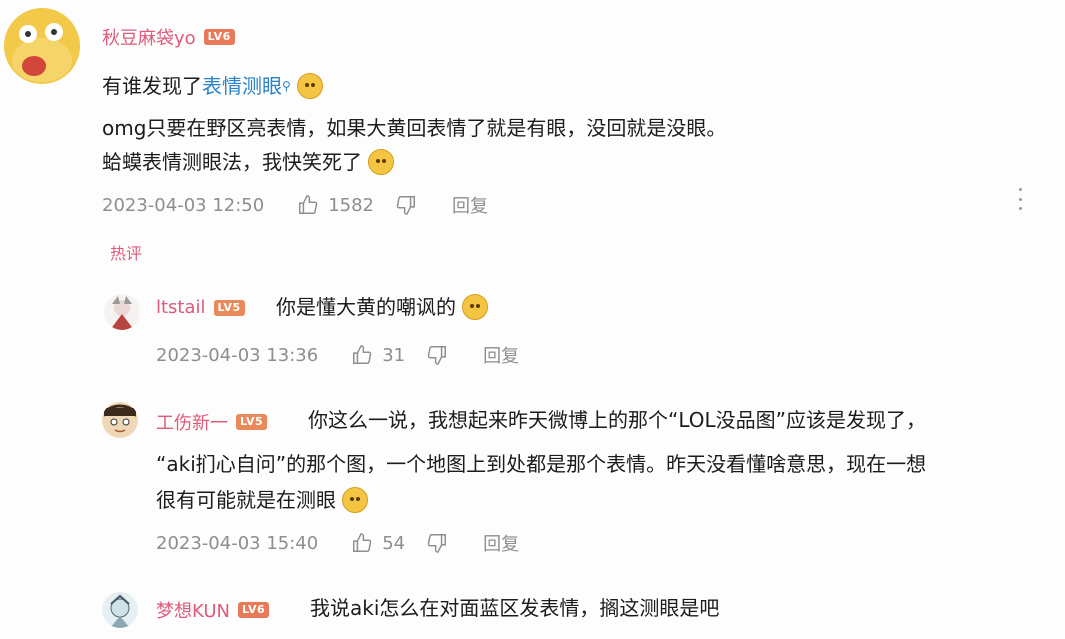 The image size is (1065, 639). I want to click on reply-text: 我说aki怎么在对面蓝区发表情，搁这测眼是吧, so click(515, 608).